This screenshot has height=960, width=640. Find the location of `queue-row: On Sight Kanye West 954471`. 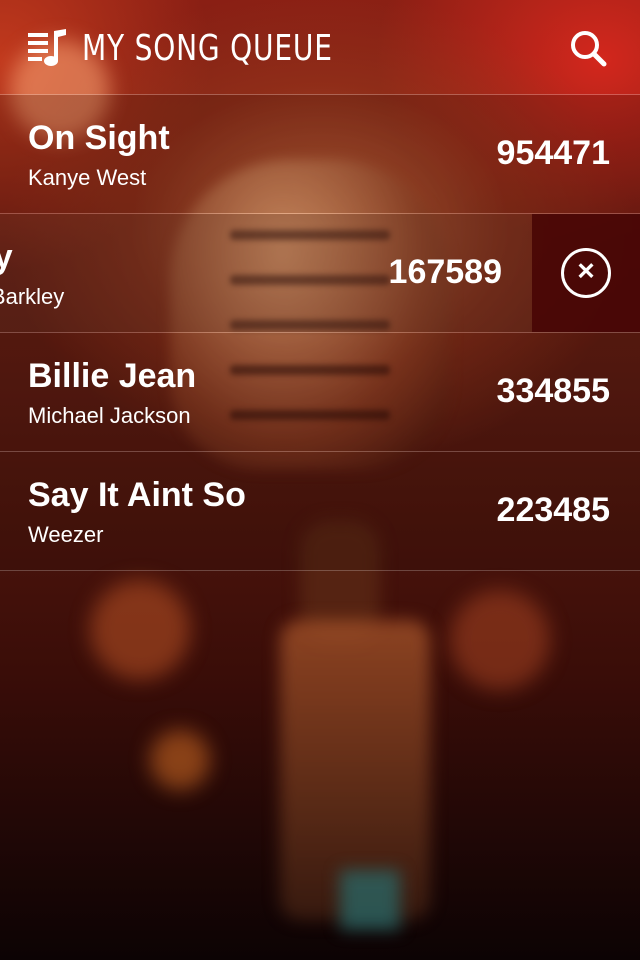

queue-row: On Sight Kanye West 954471 is located at coordinates (320, 154).